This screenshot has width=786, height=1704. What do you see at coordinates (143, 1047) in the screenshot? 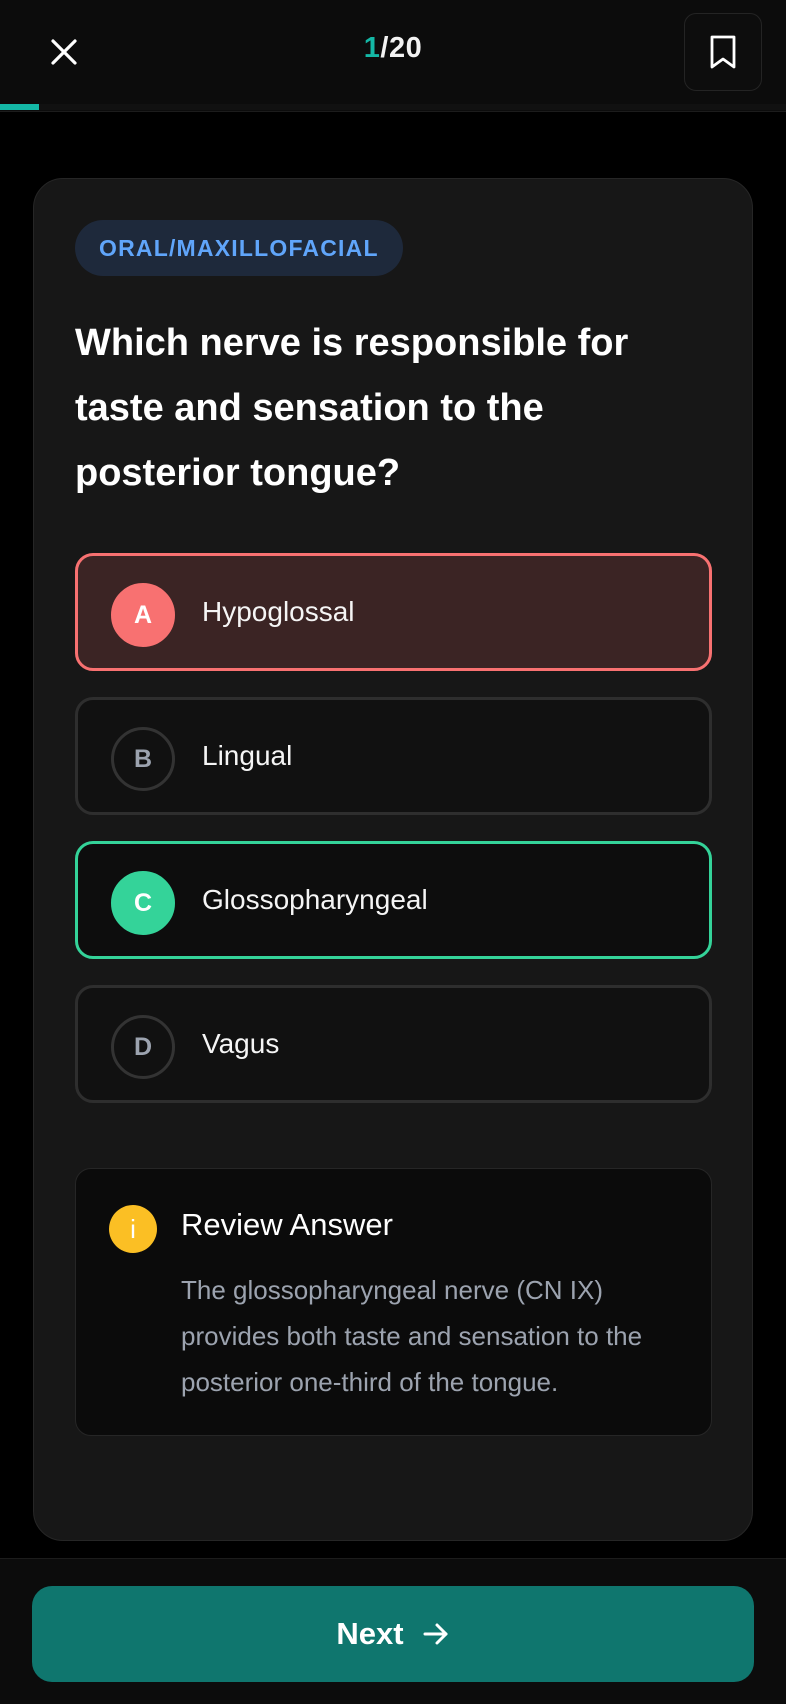
I see `option-letter: D` at bounding box center [143, 1047].